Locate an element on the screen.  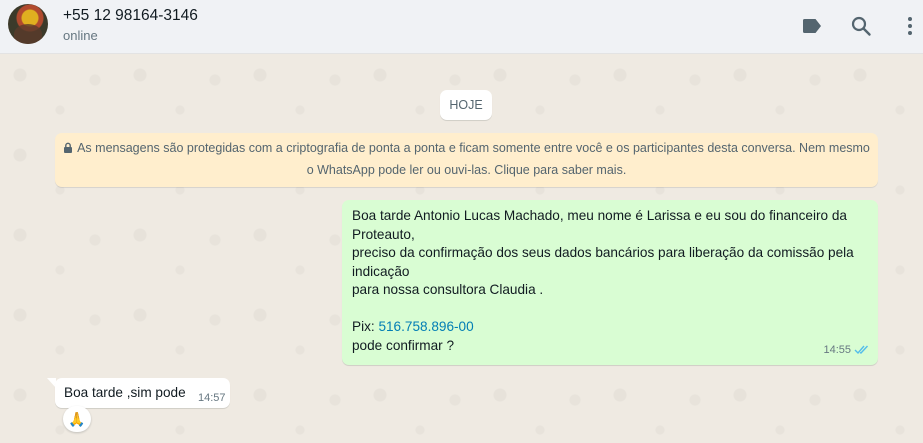
message-meta: 14:55 is located at coordinates (846, 350).